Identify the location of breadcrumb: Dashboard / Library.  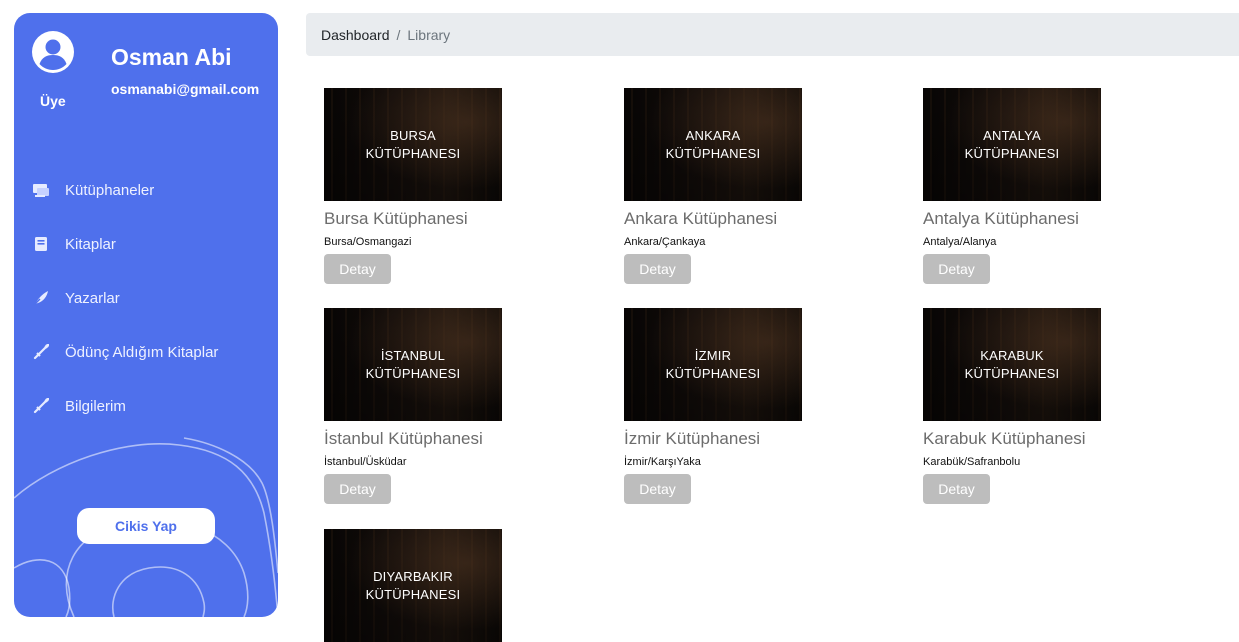
(772, 34).